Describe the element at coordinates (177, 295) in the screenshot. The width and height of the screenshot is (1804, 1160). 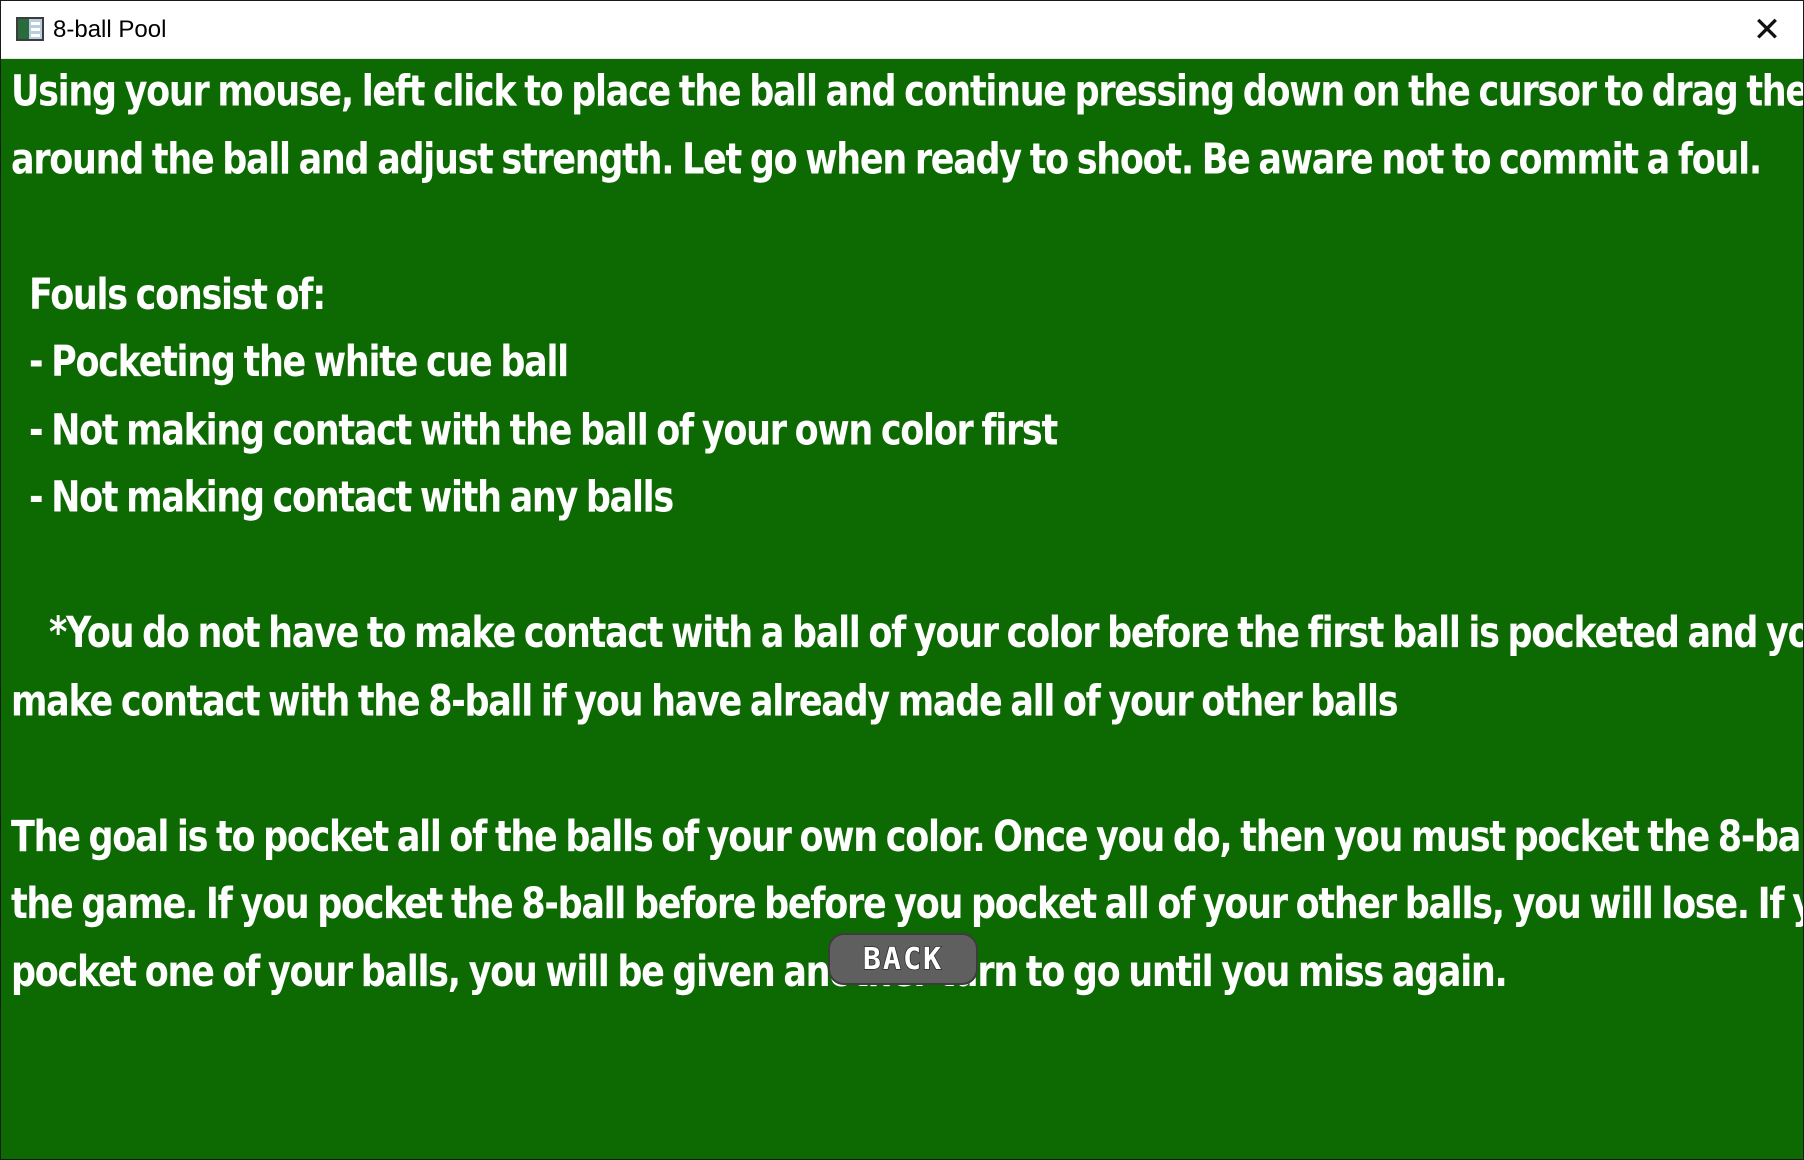
I see `fouls-heading: Fouls consist of:` at that location.